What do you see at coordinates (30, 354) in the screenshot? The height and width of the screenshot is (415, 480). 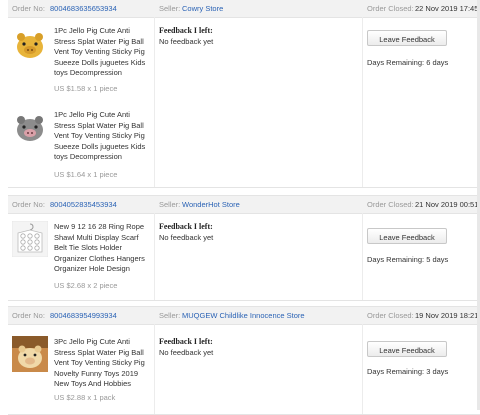 I see `pig-toys-pack-image` at bounding box center [30, 354].